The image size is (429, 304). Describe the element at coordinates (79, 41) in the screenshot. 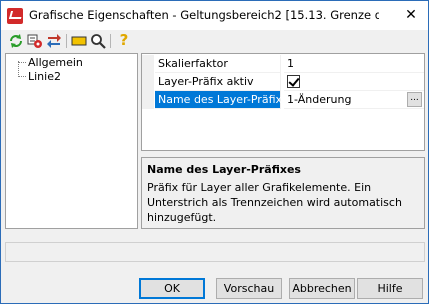

I see `color-rect-icon` at that location.